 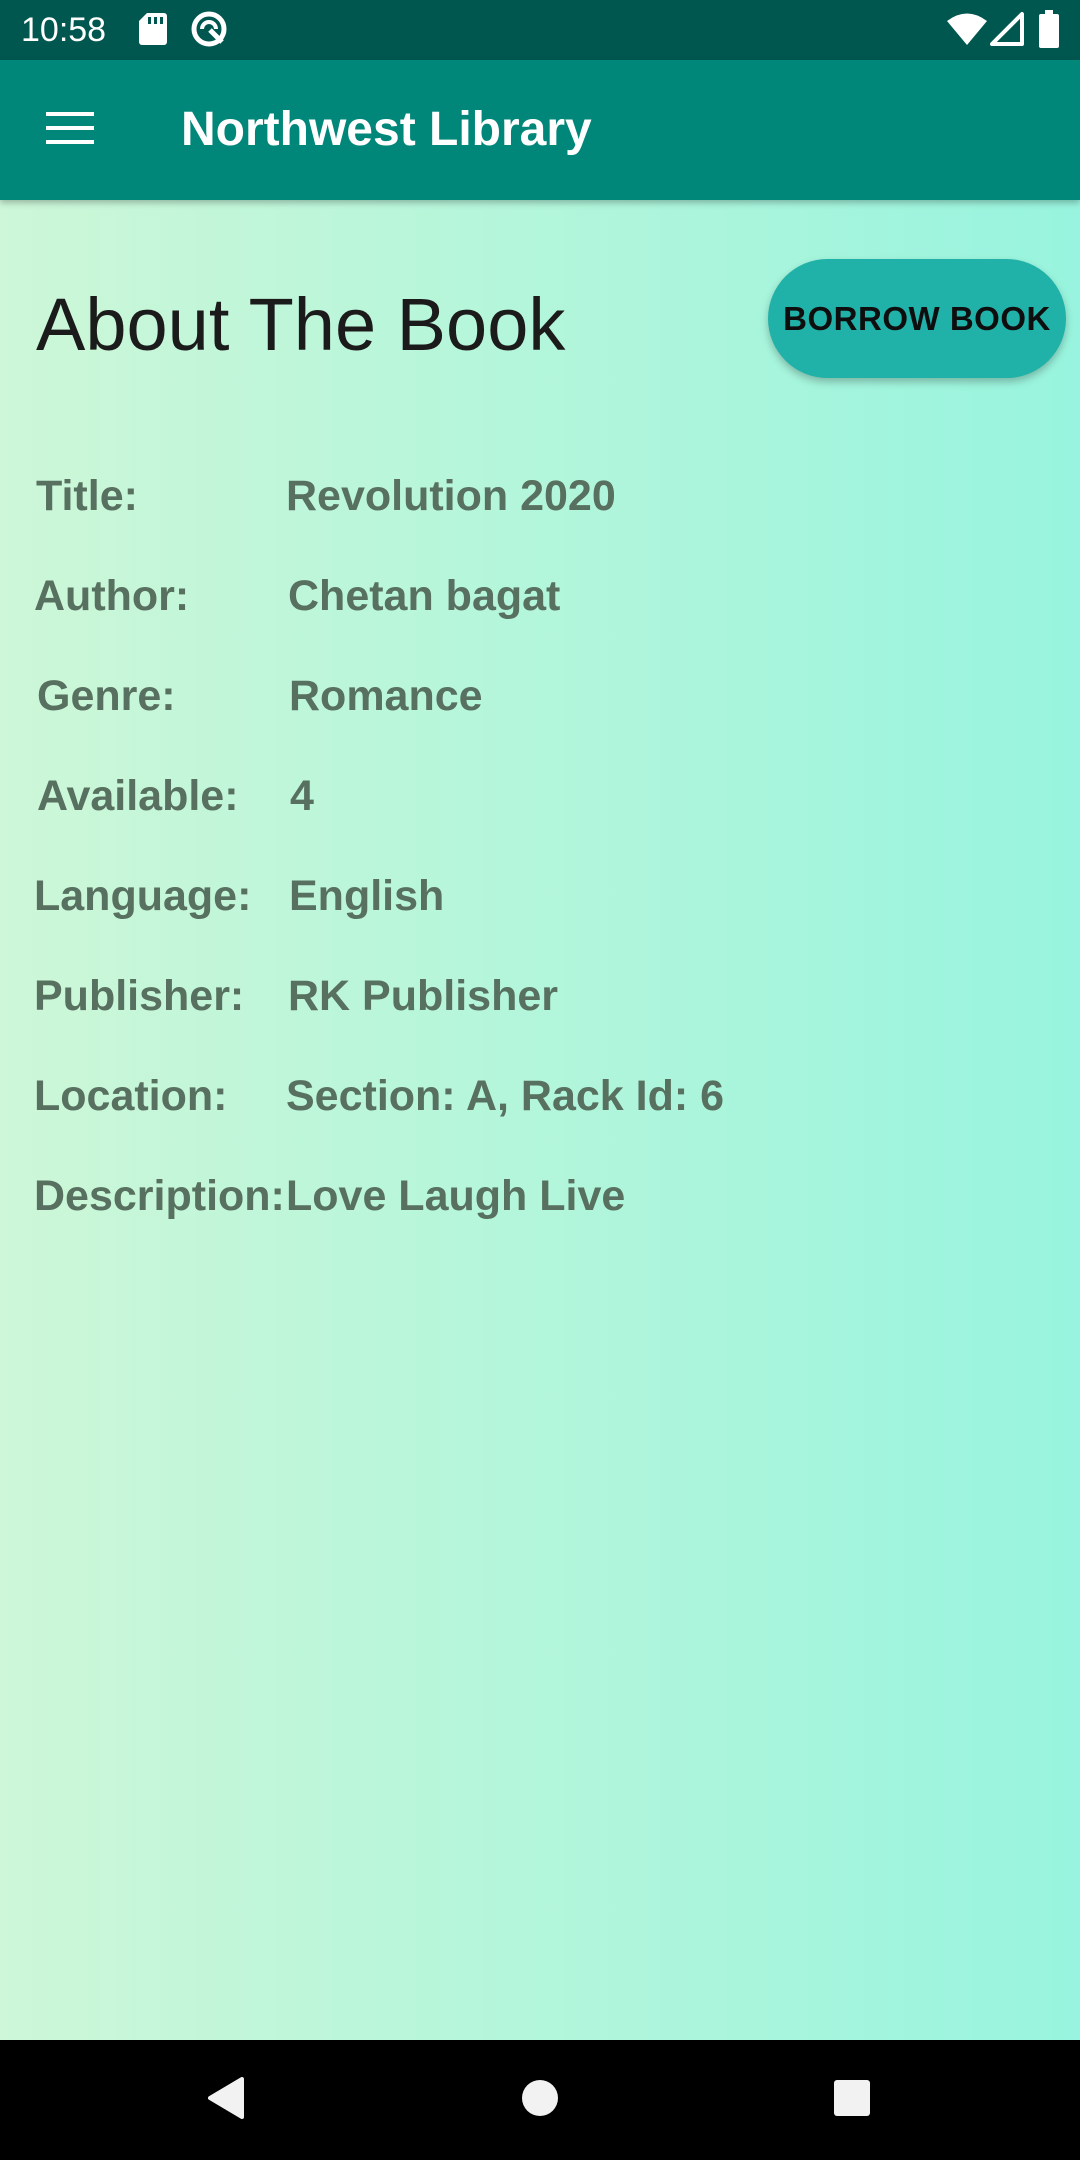 I want to click on description-label: Description:, so click(x=159, y=1196).